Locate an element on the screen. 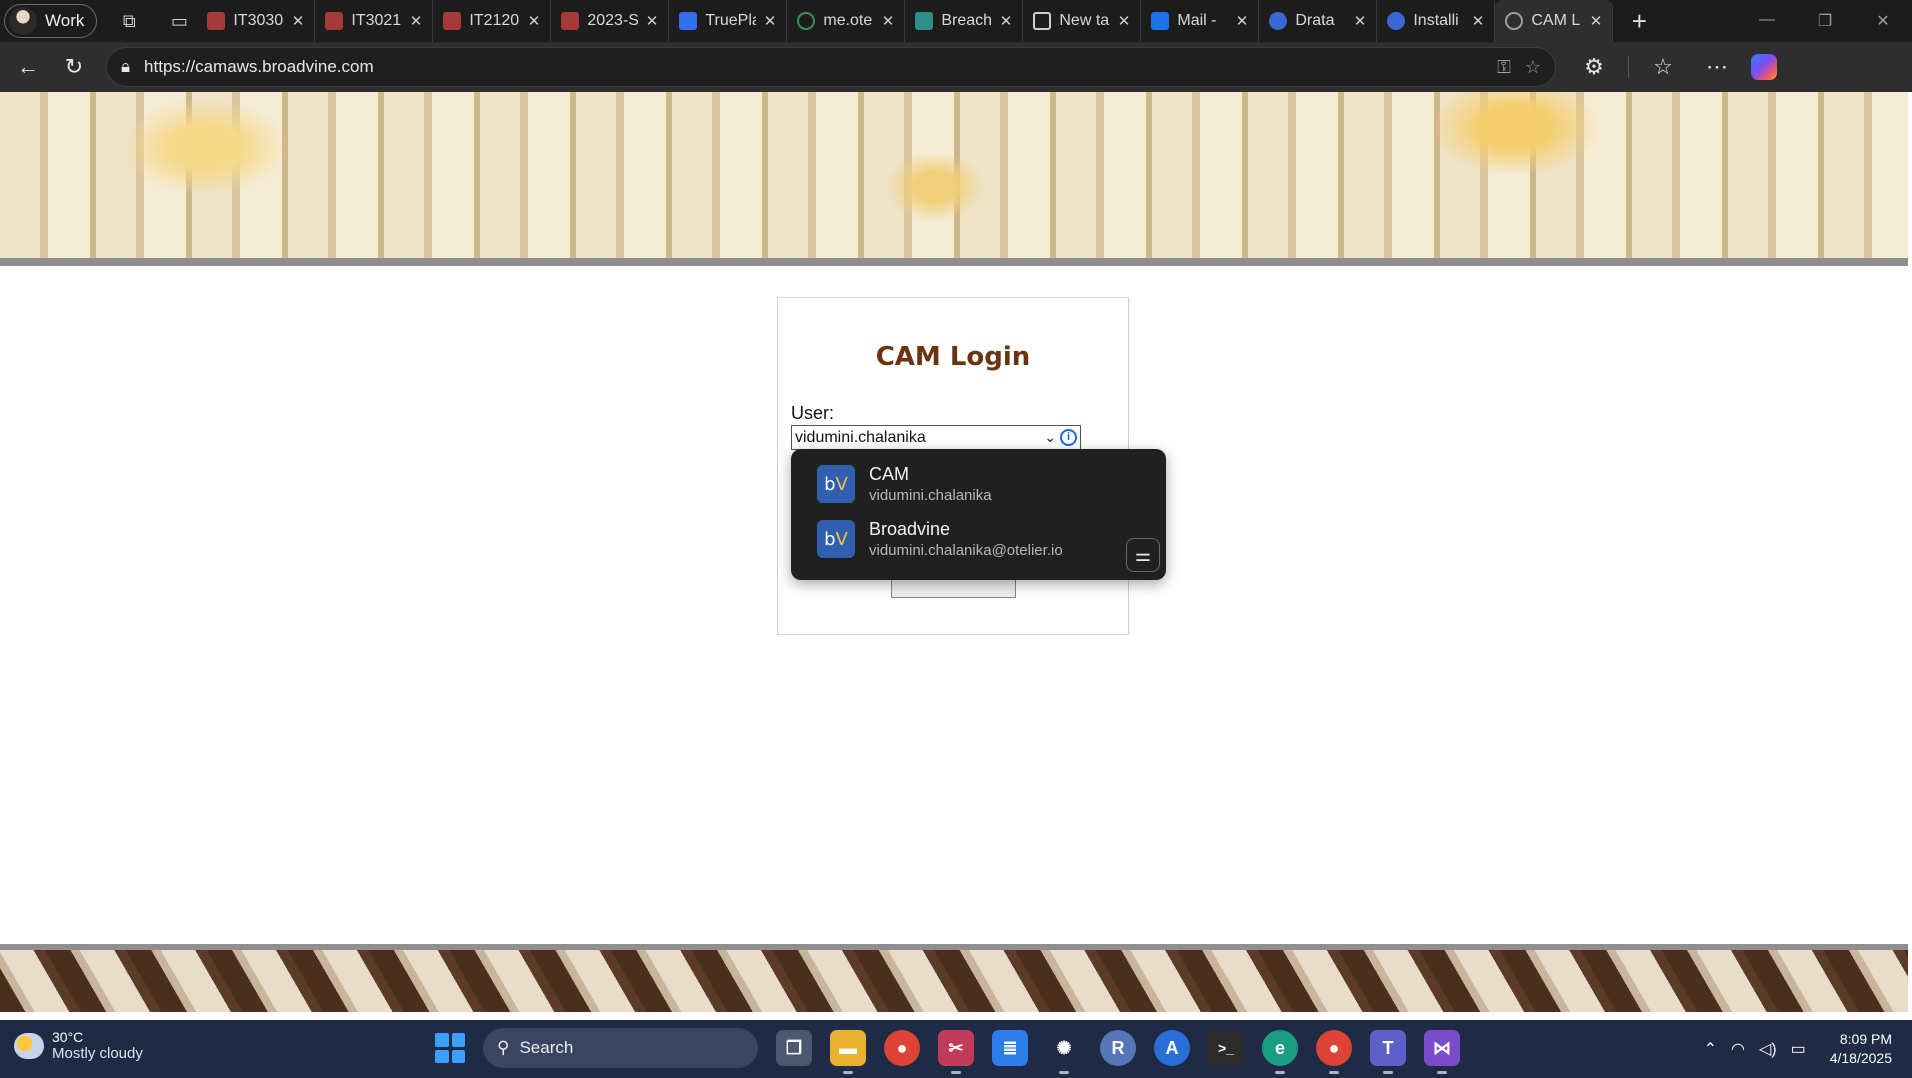 The height and width of the screenshot is (1078, 1912). loading-favicon-icon is located at coordinates (806, 21).